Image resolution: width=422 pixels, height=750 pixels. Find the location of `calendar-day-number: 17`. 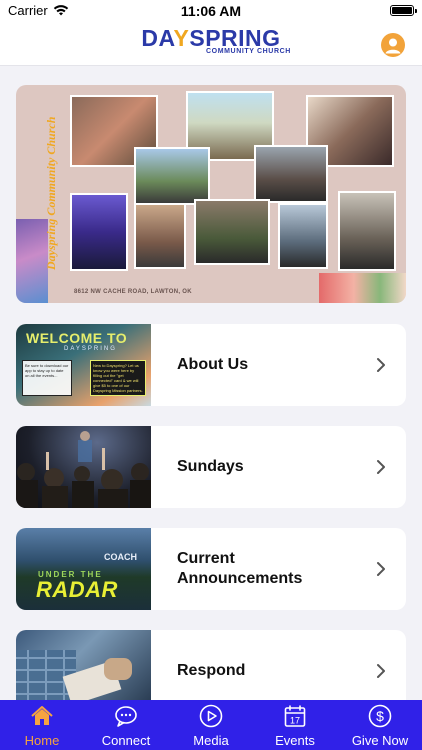

calendar-day-number: 17 is located at coordinates (295, 721).